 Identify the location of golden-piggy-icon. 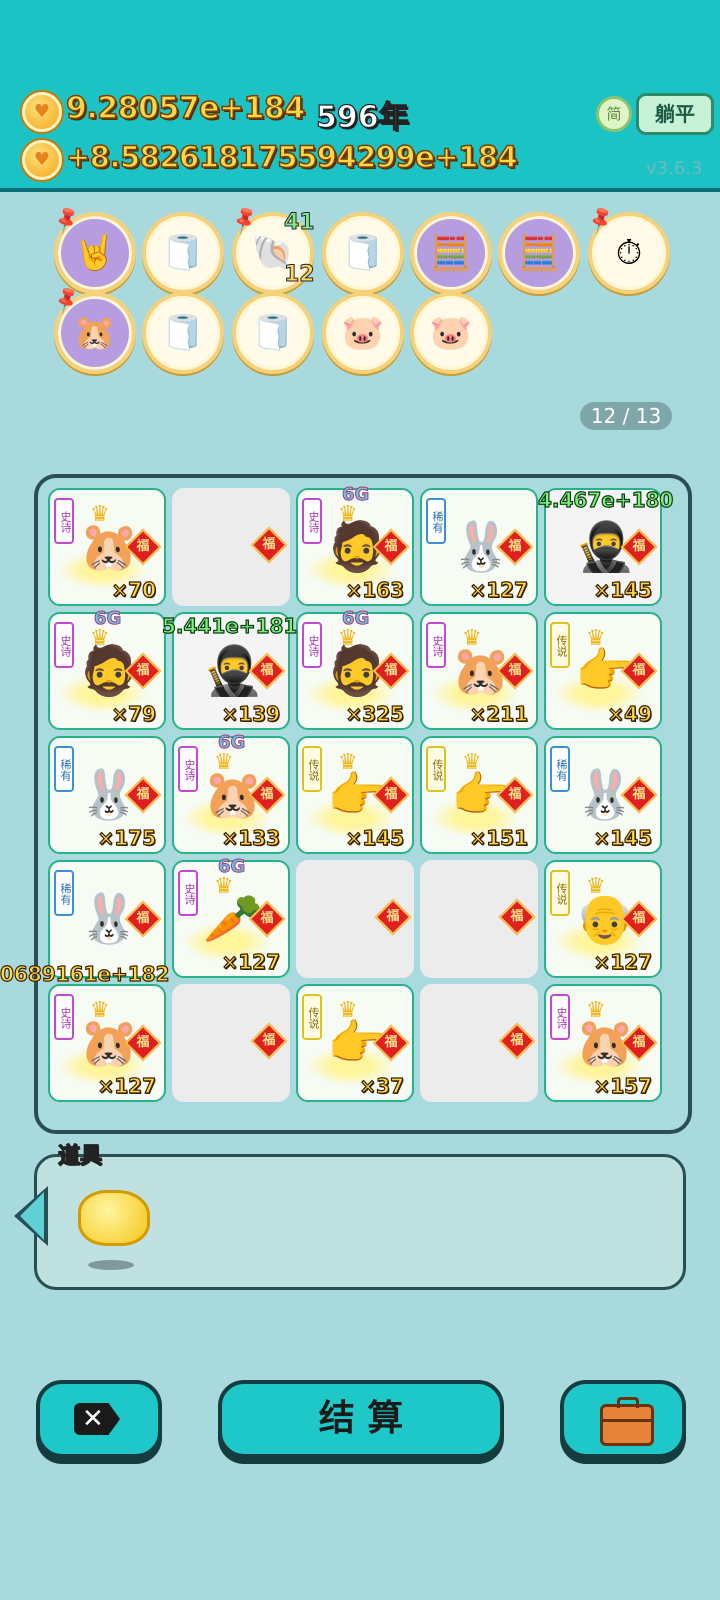
(114, 1218).